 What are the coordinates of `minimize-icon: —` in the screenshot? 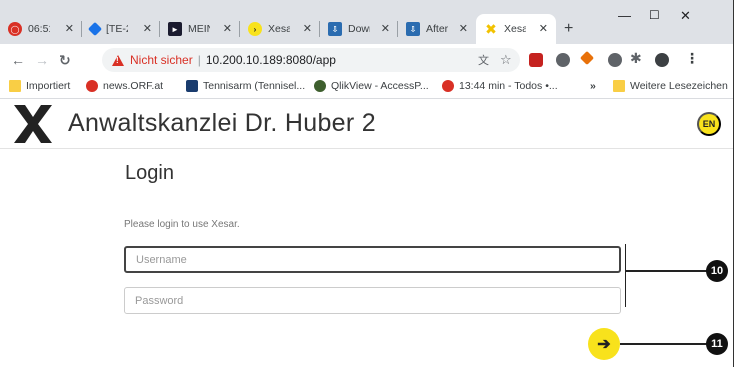 It's located at (624, 15).